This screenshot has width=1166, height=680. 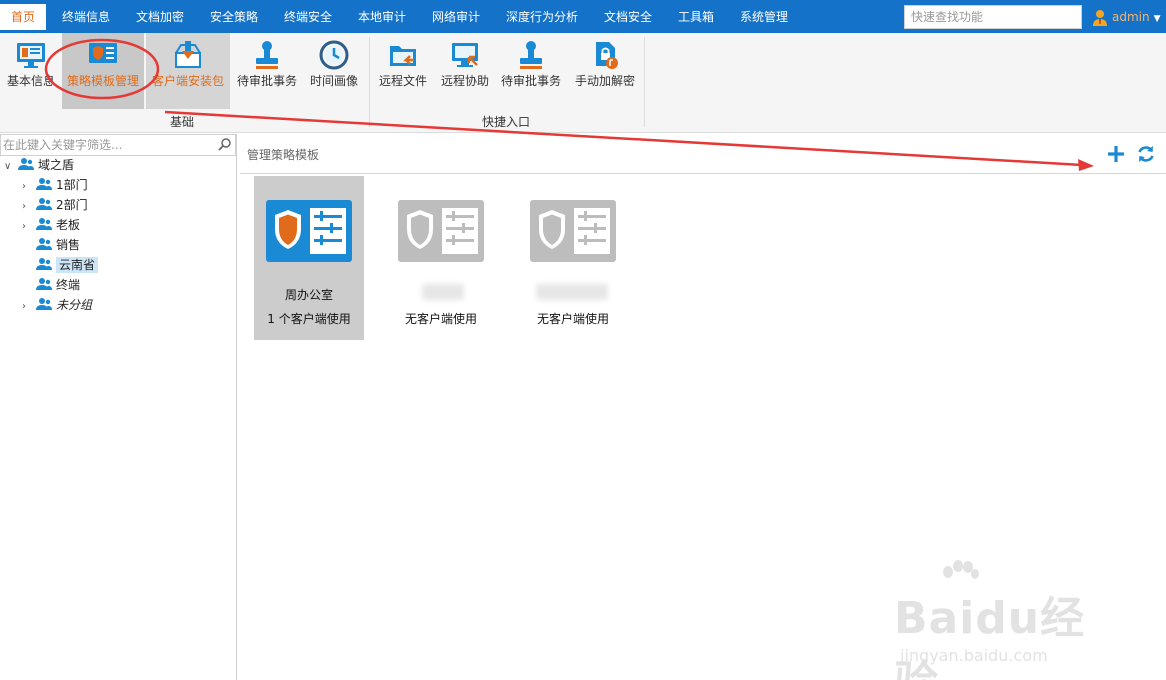 What do you see at coordinates (74, 305) in the screenshot?
I see `tree-node-label: 未分组` at bounding box center [74, 305].